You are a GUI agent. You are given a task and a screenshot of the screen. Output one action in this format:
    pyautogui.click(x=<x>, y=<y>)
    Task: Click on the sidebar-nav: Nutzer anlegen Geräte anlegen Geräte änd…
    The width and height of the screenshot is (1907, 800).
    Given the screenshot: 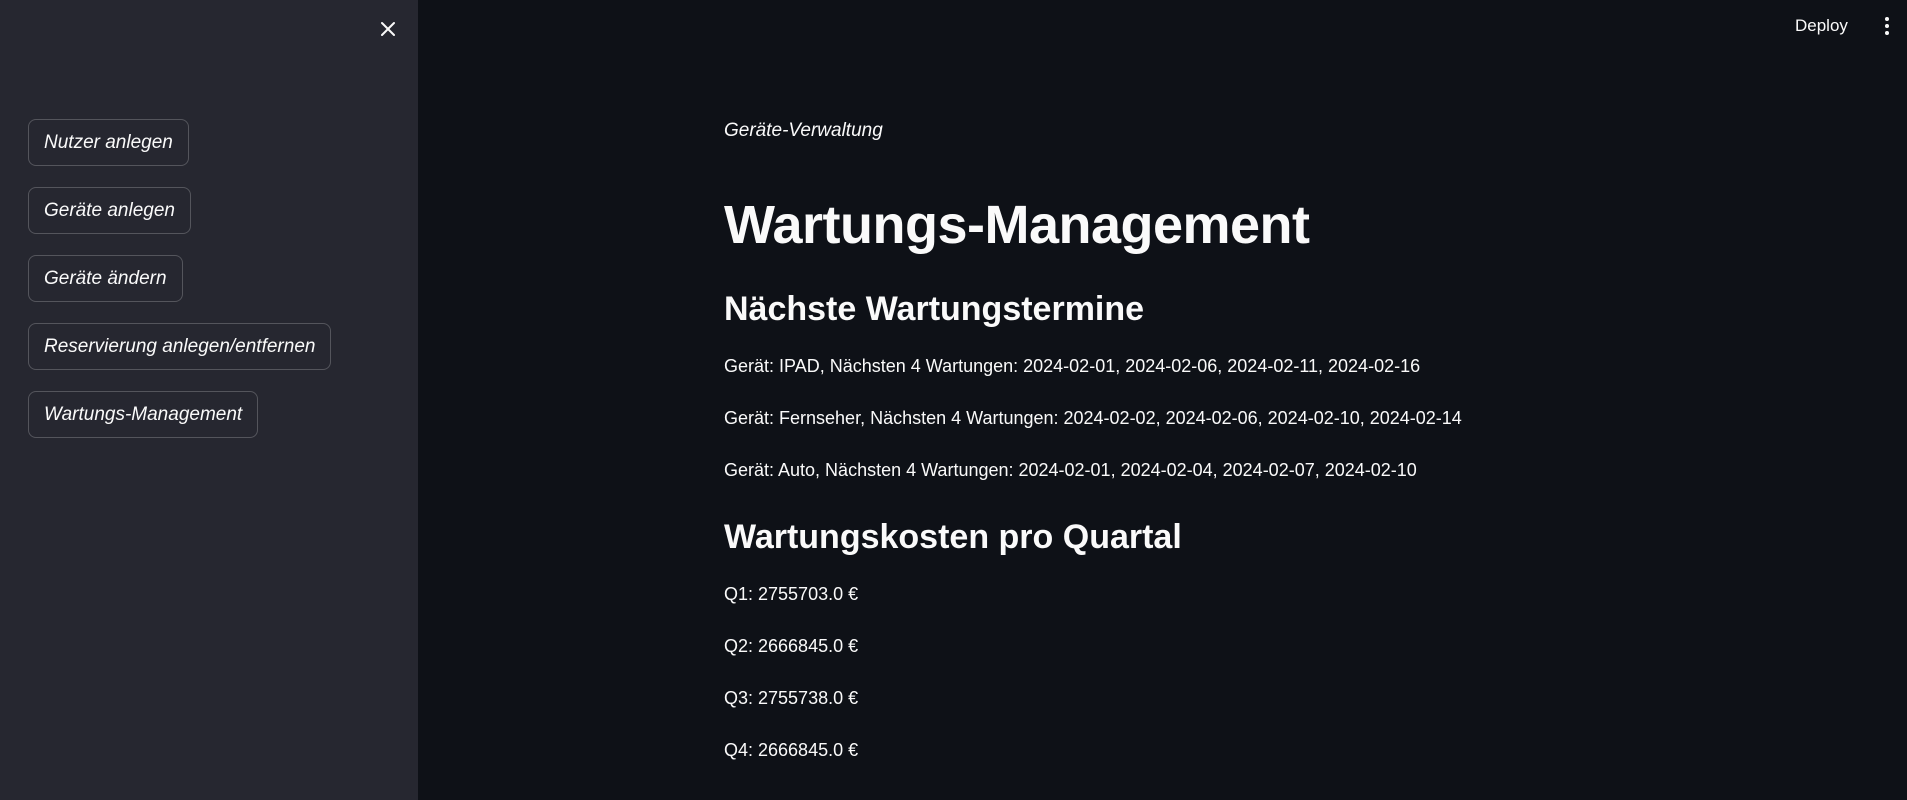 What is the action you would take?
    pyautogui.click(x=180, y=278)
    